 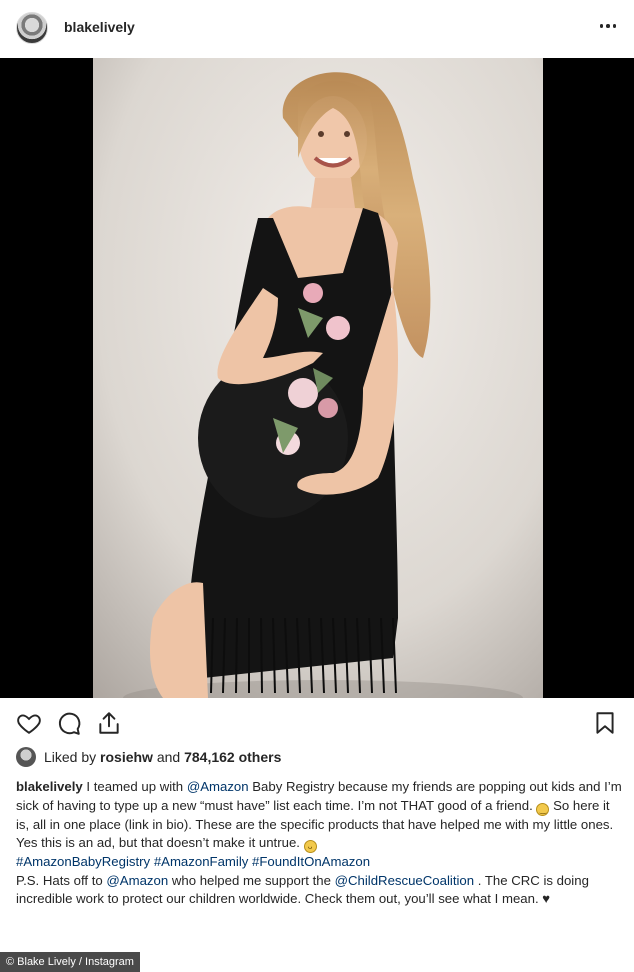 I want to click on liker-avatar, so click(x=26, y=757).